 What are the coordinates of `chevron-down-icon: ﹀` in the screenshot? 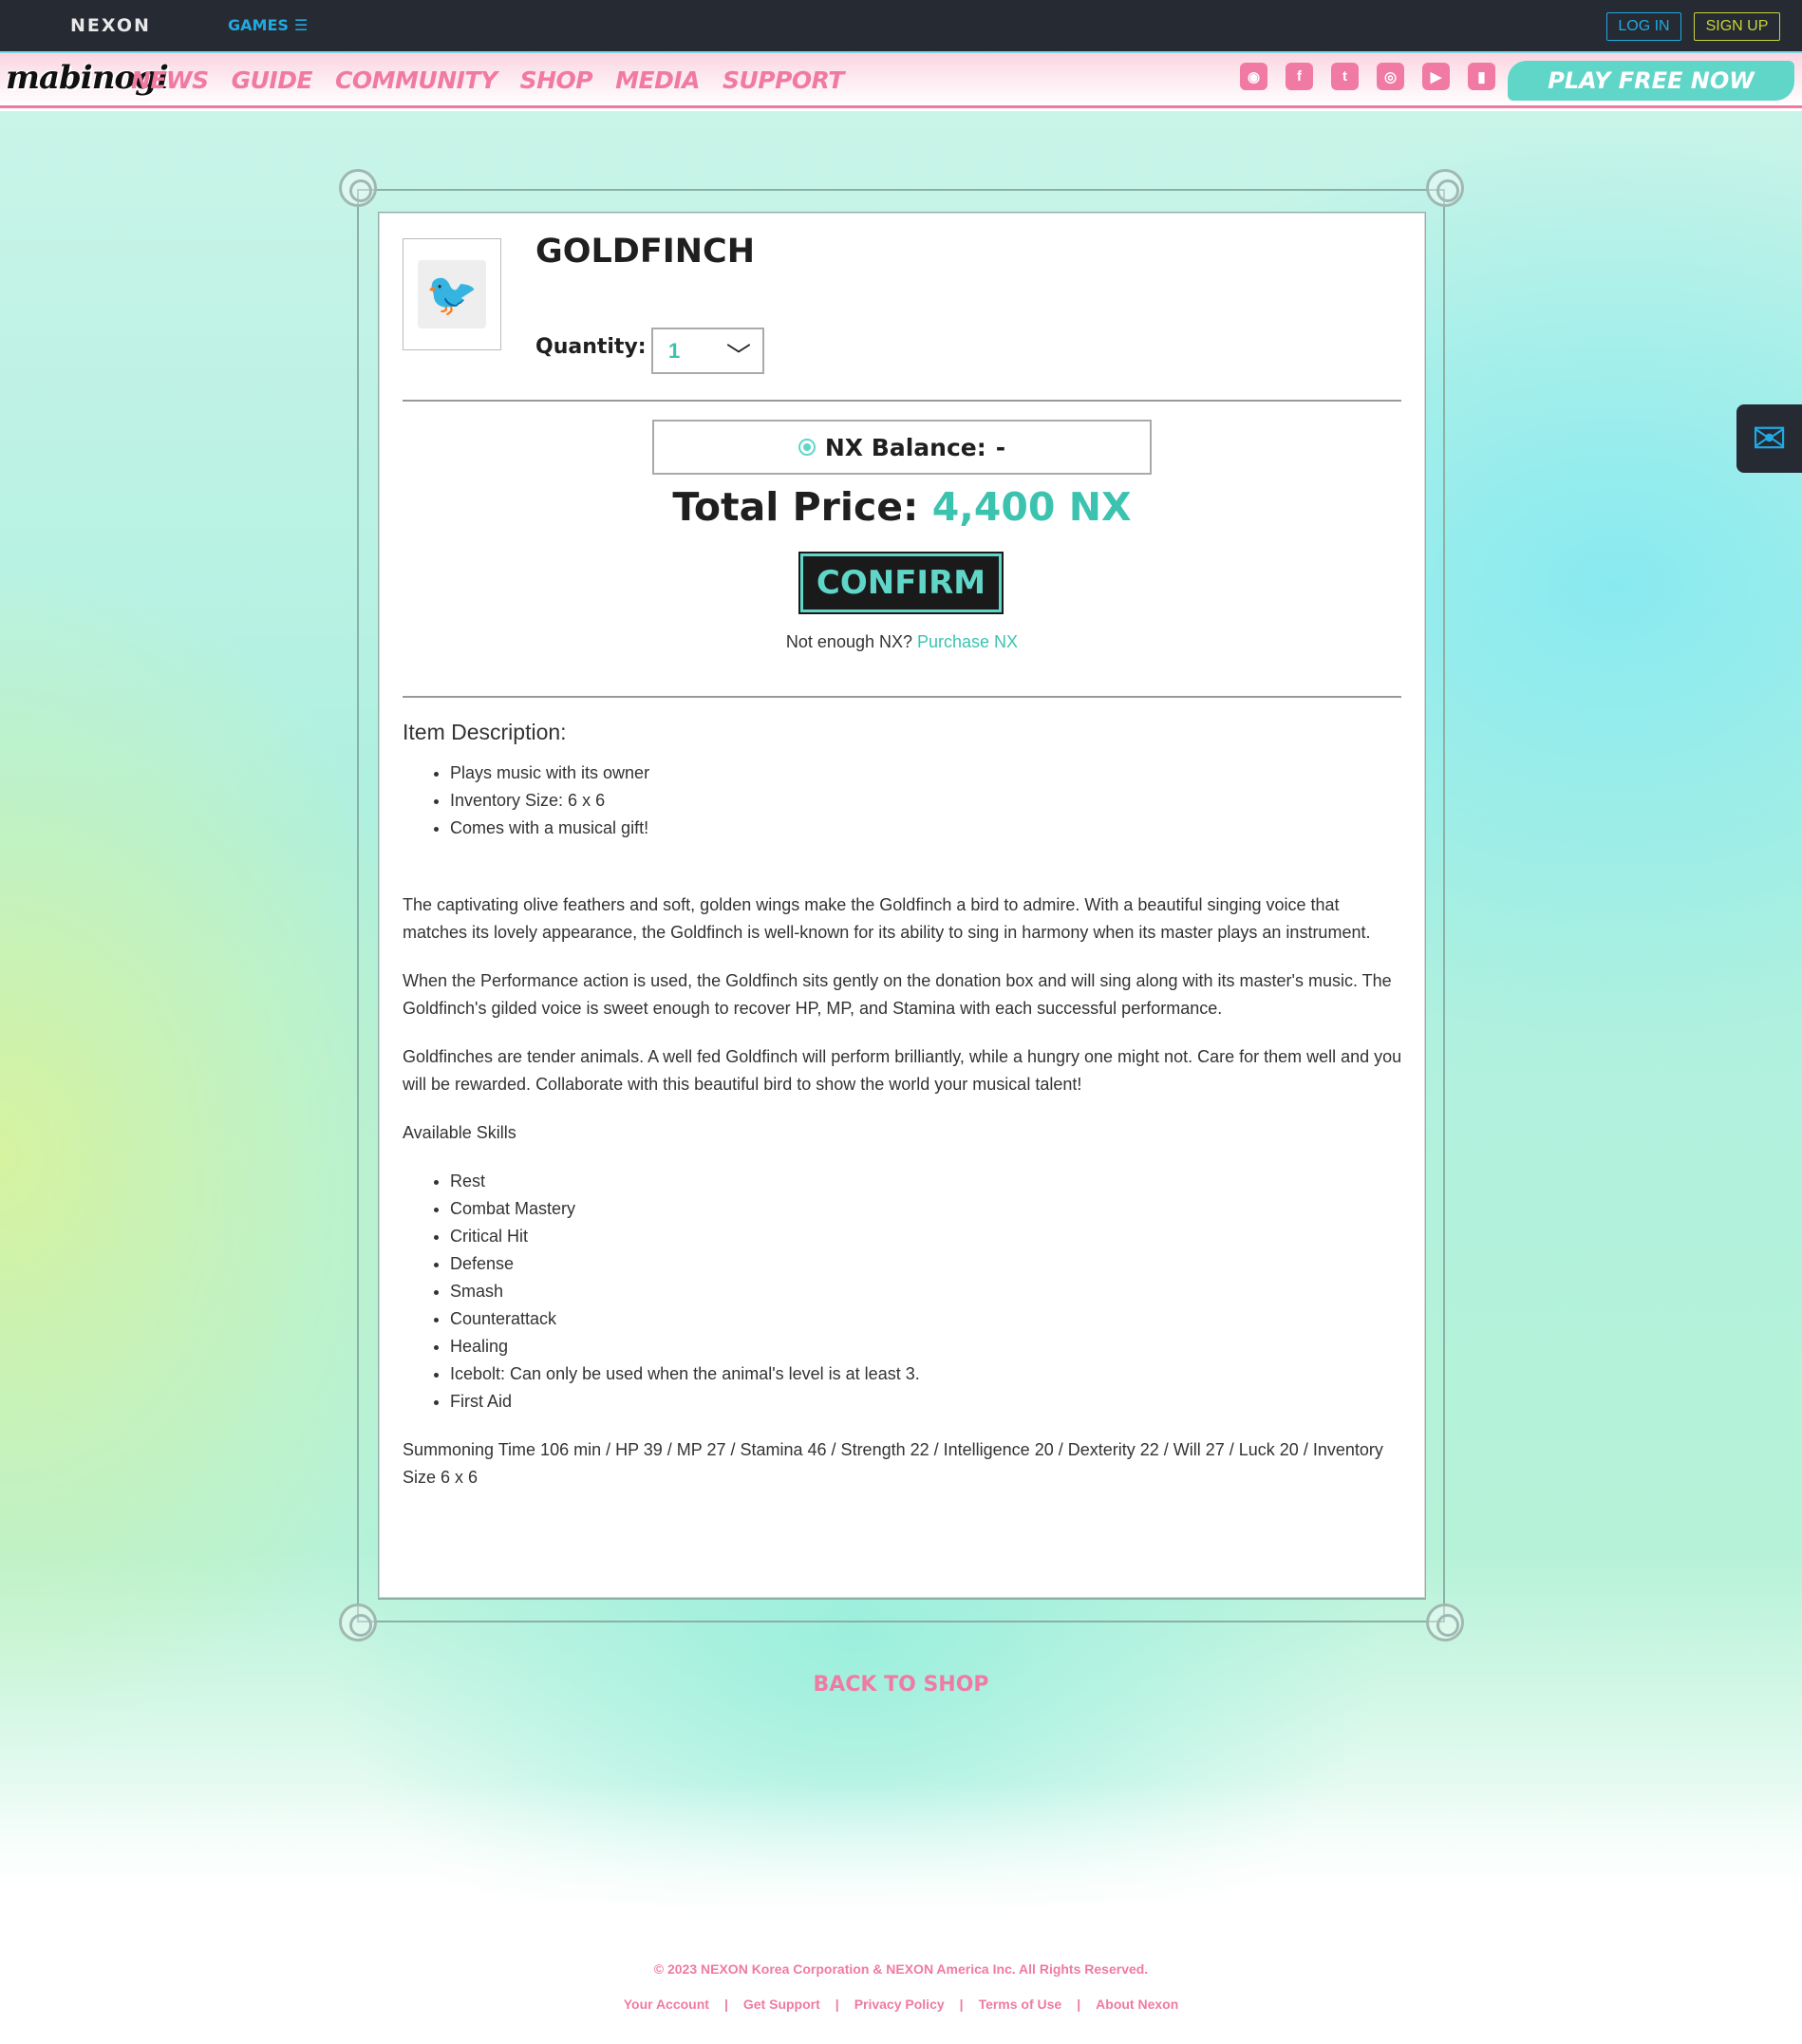 It's located at (738, 356).